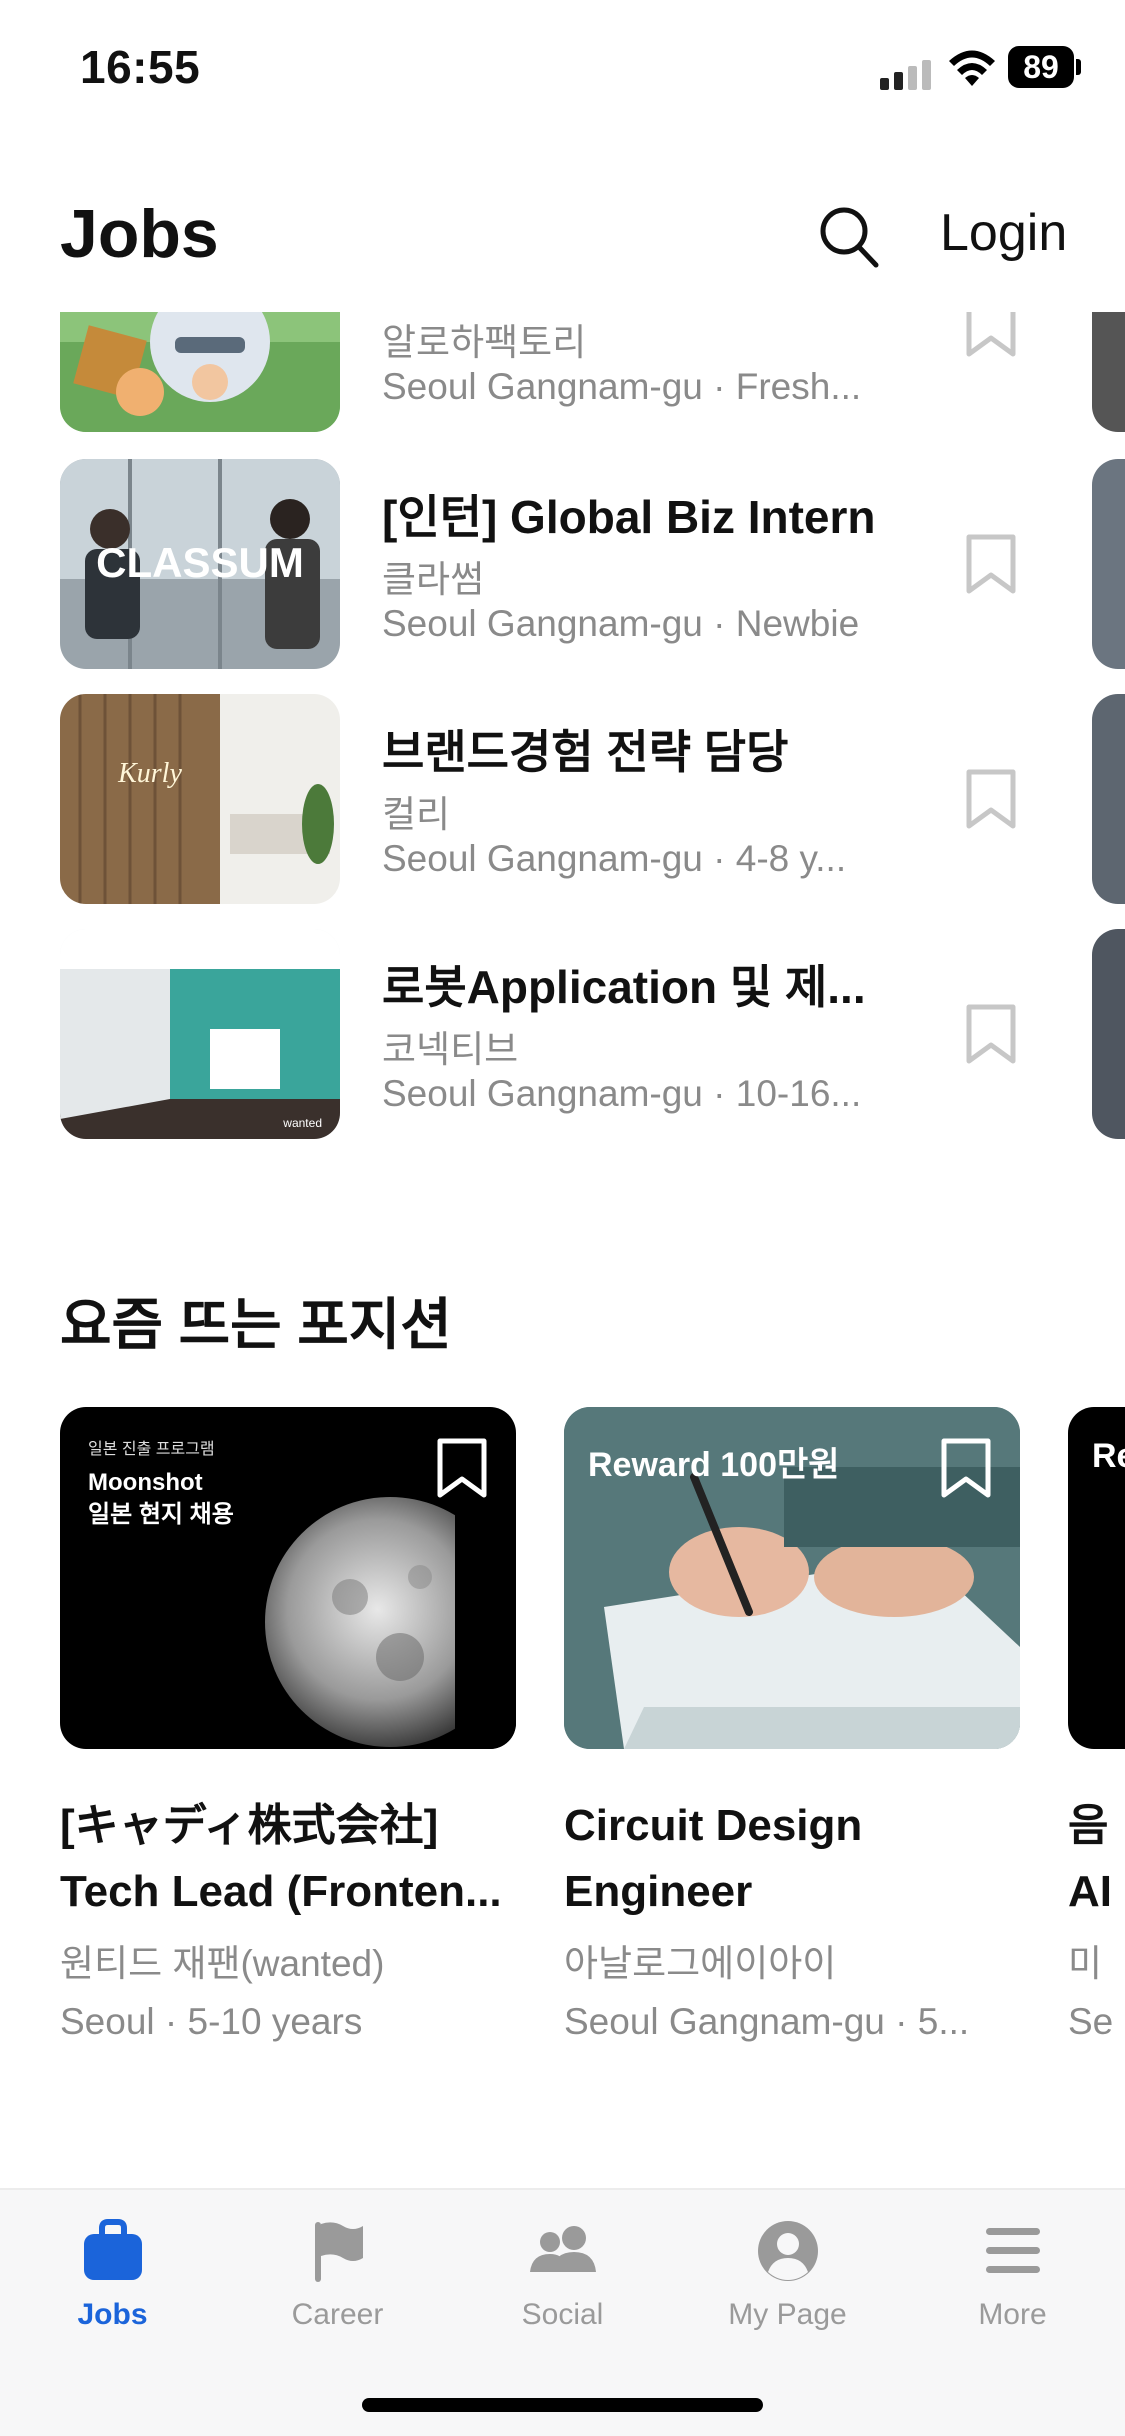 The image size is (1125, 2436). What do you see at coordinates (562, 2275) in the screenshot?
I see `tab-social: Social` at bounding box center [562, 2275].